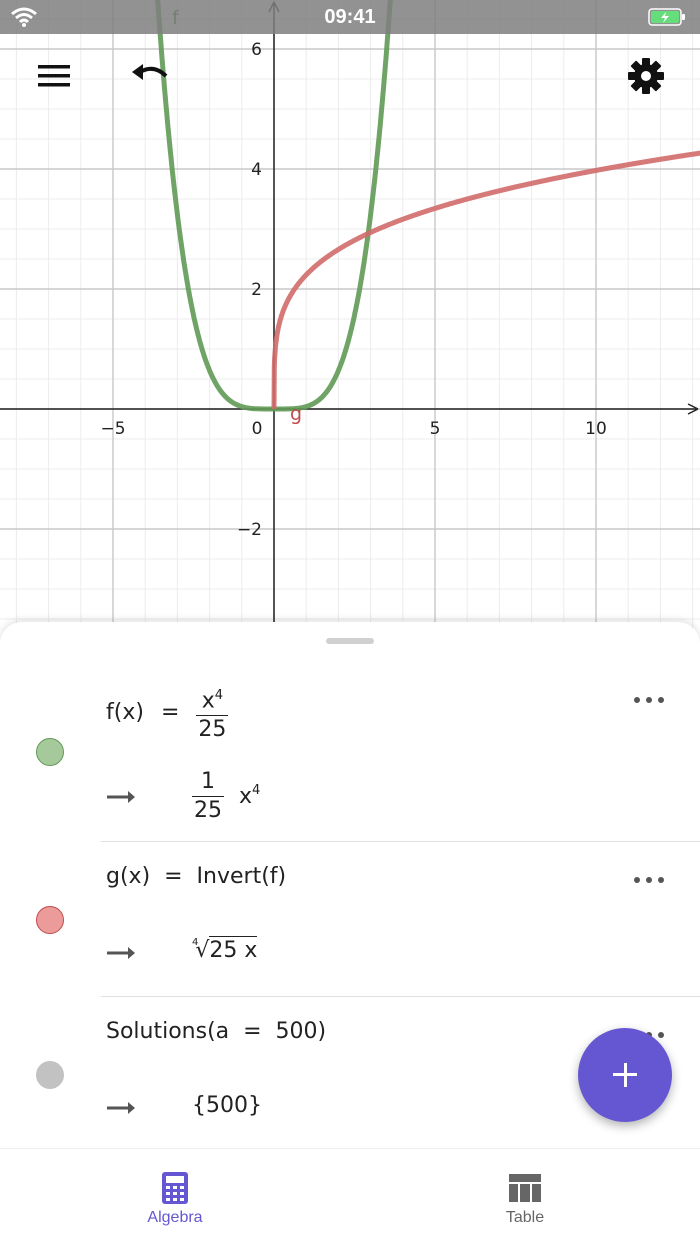 The image size is (700, 1245). What do you see at coordinates (112, 429) in the screenshot?
I see `x-tick-label: −5` at bounding box center [112, 429].